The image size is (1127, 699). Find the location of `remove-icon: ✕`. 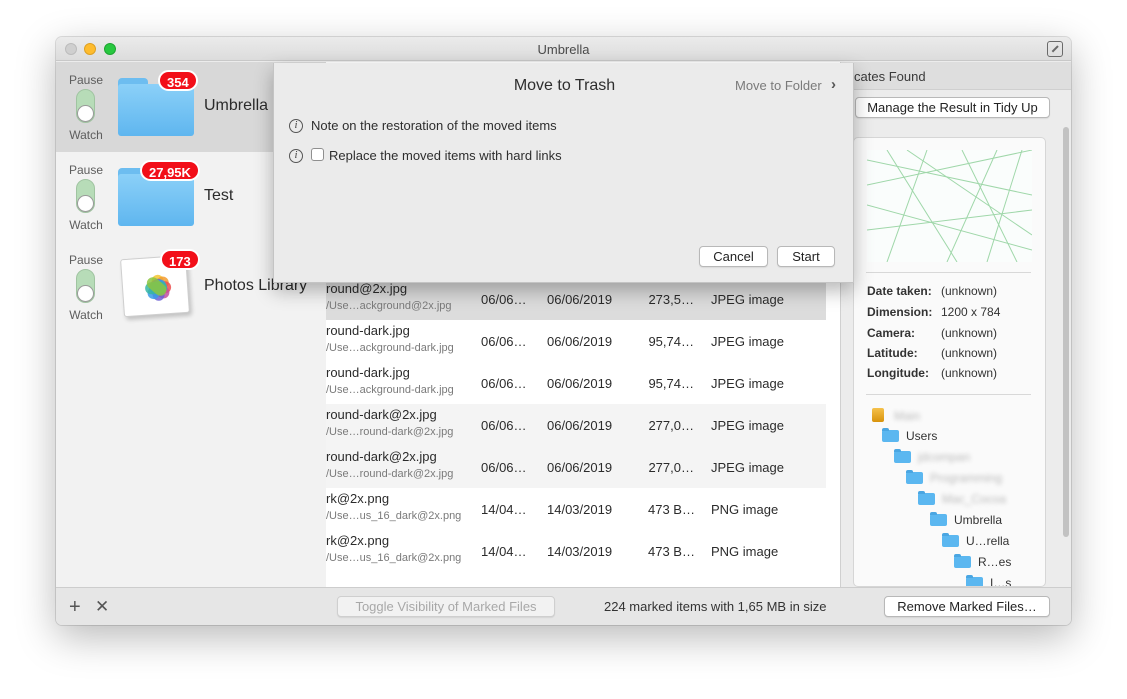

remove-icon: ✕ is located at coordinates (102, 607).